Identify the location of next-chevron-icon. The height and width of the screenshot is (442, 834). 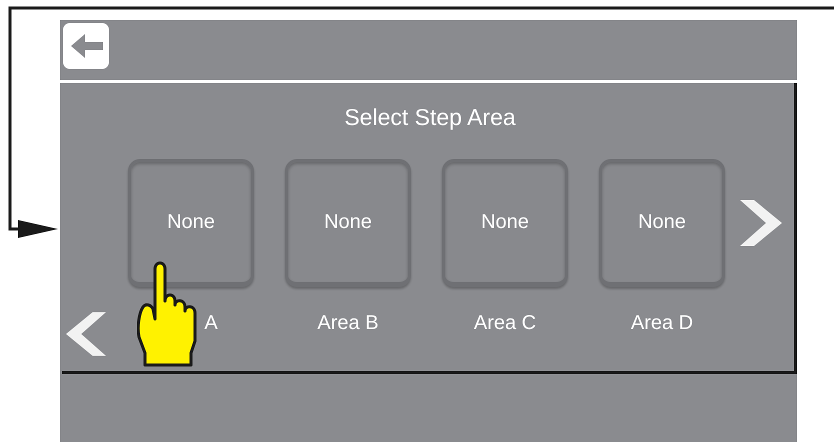
(761, 223).